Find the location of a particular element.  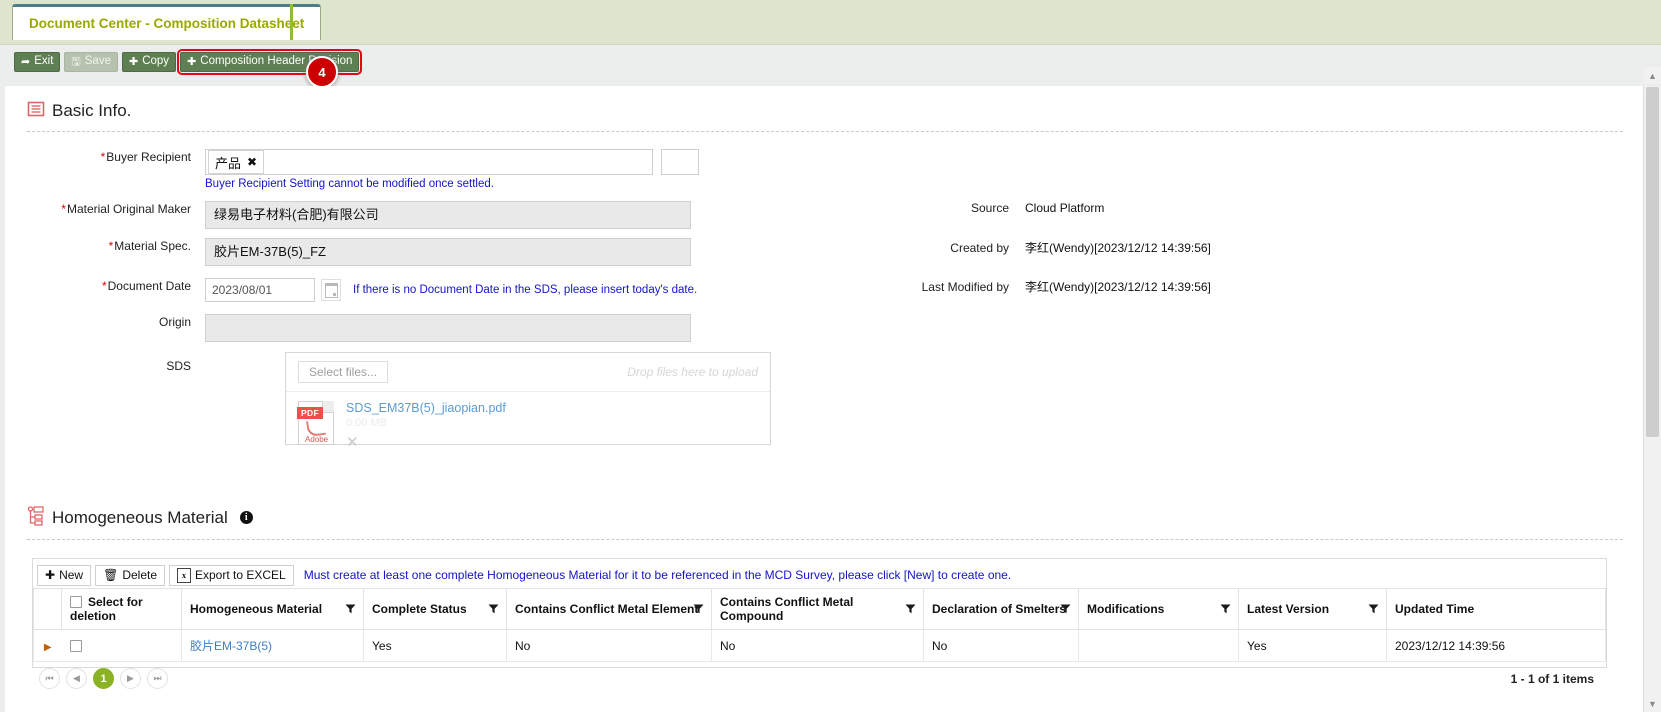

exit-icon: ➦ is located at coordinates (26, 61).